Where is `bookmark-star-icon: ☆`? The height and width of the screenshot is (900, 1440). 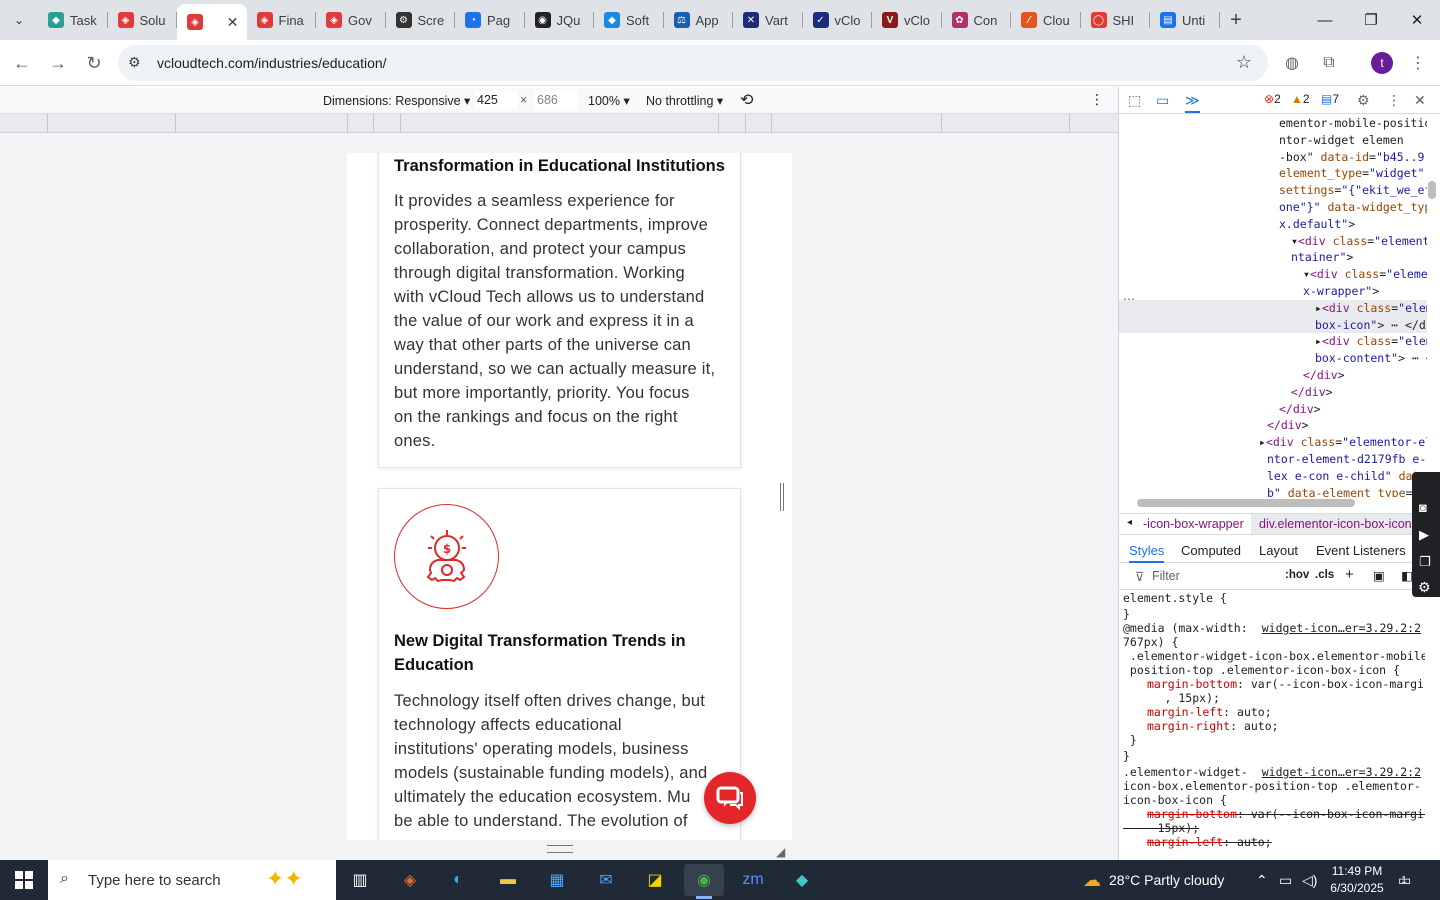
bookmark-star-icon: ☆ is located at coordinates (1244, 62).